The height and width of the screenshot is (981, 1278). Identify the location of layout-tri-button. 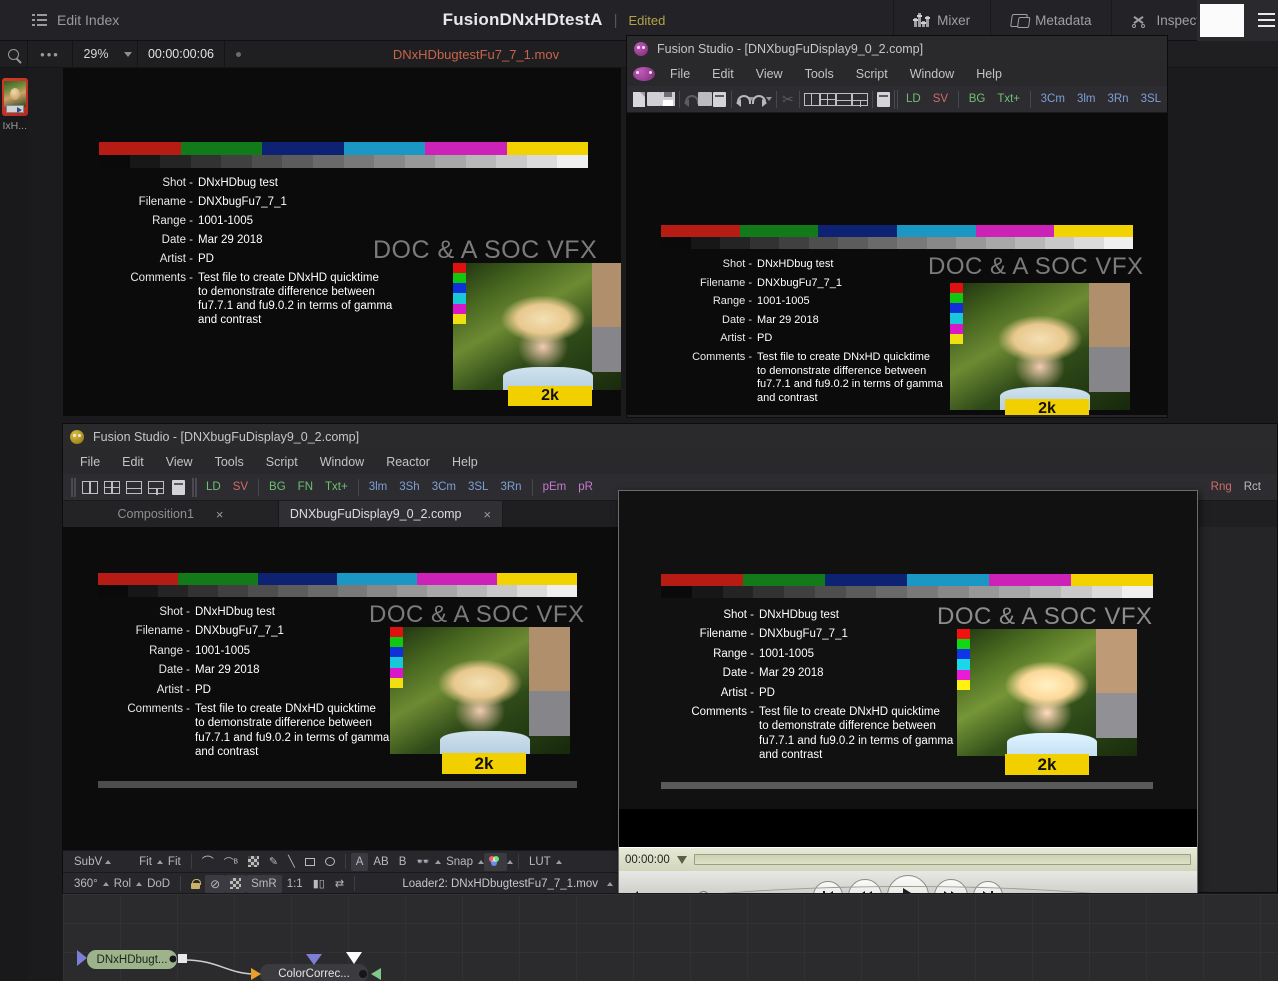
(859, 99).